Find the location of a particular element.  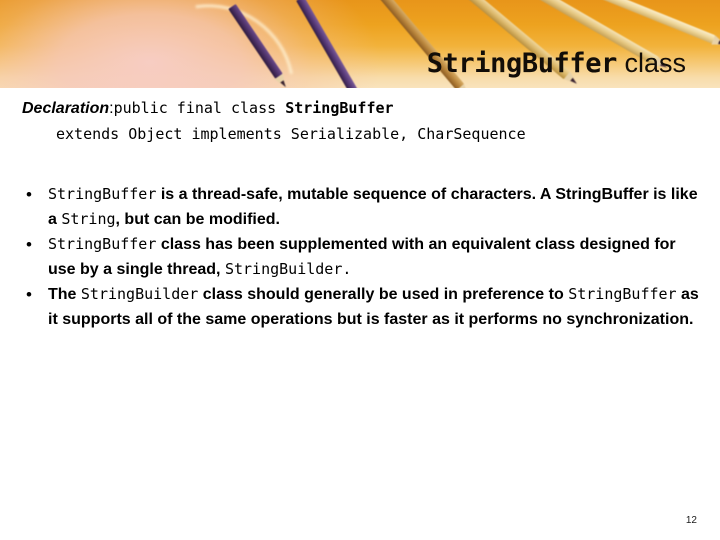

page-title: StringBuffer class is located at coordinates (556, 63).